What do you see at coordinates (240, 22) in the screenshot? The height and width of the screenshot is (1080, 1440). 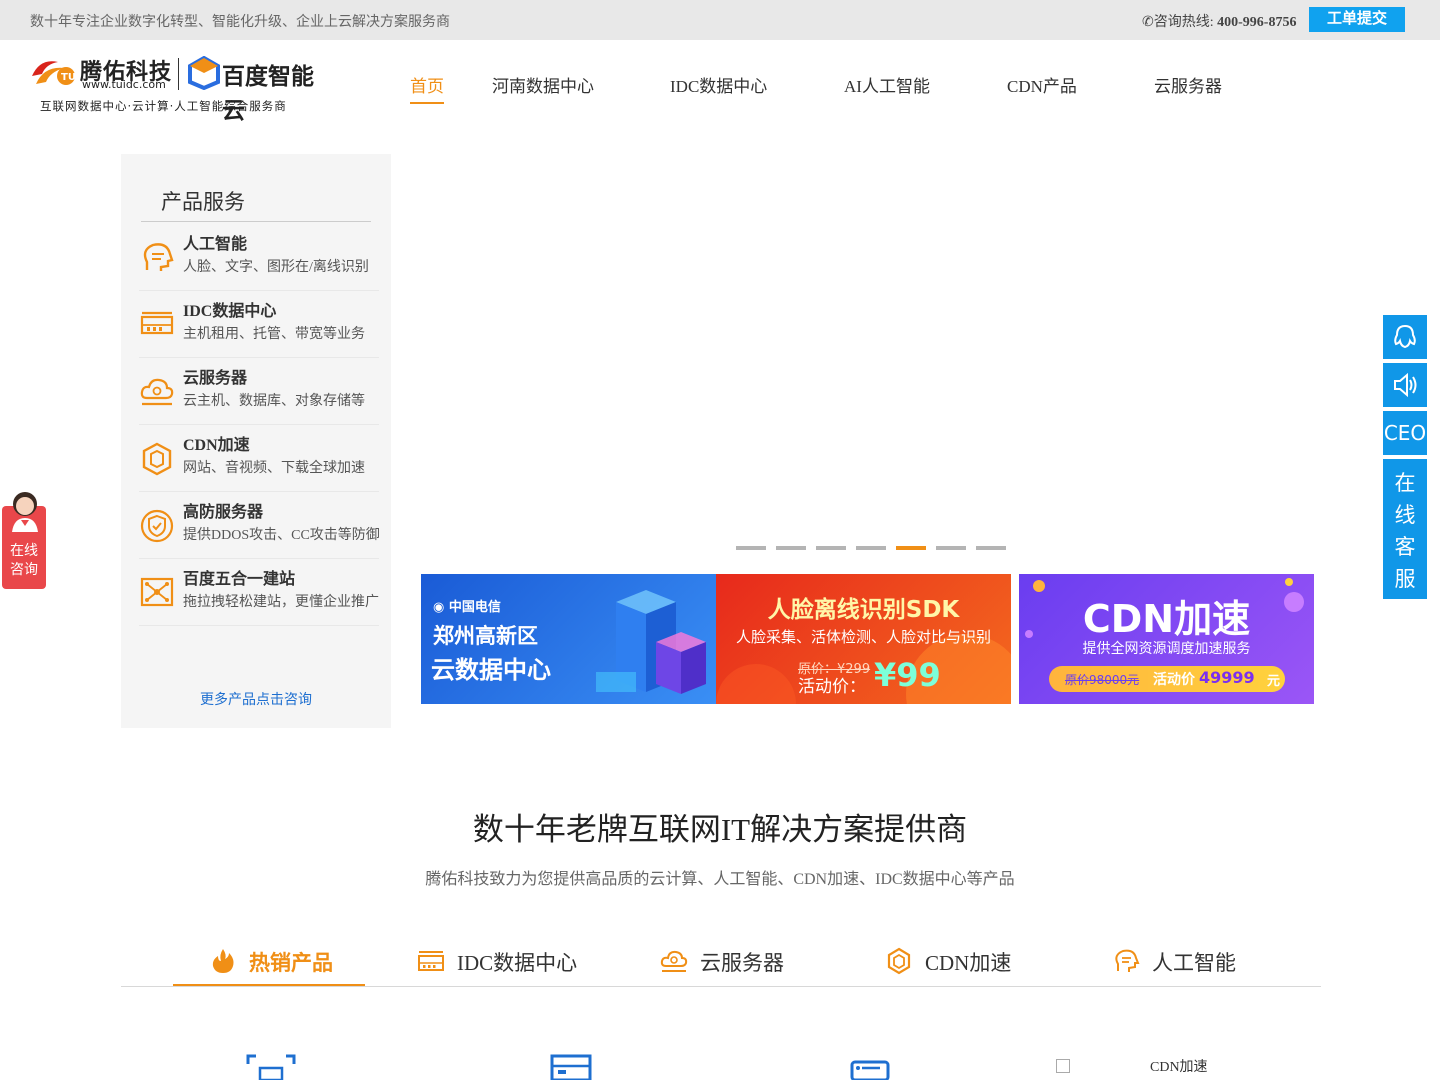 I see `top-slogan: 数十年专注企业数字化转型、智能化升级、企业上云解决方案服务商` at bounding box center [240, 22].